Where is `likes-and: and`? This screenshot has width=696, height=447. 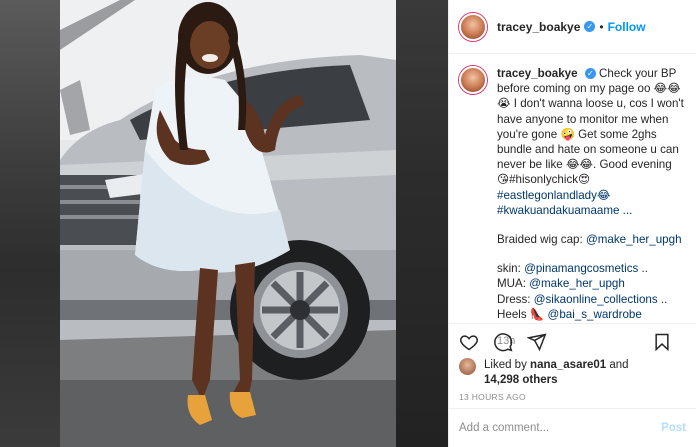 likes-and: and is located at coordinates (619, 365).